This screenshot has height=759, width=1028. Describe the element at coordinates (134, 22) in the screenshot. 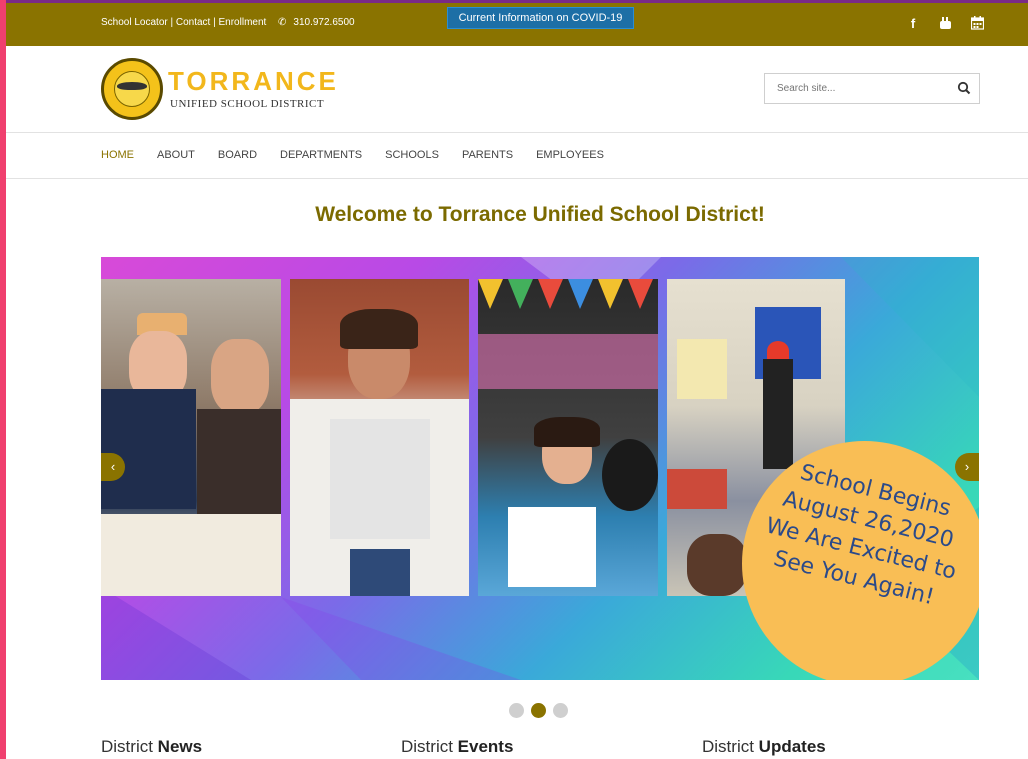

I see `school-locator-link: School Locator` at that location.